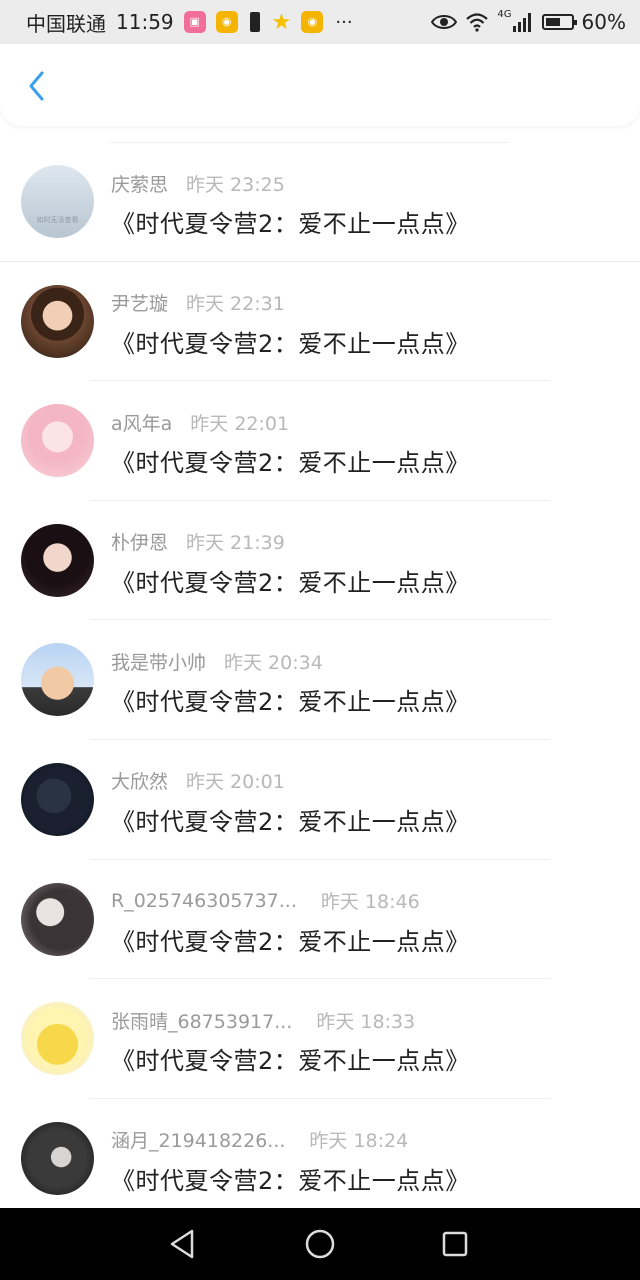 This screenshot has height=1280, width=640. I want to click on comment-row: 朴伊恩 昨天 21:39 《时代夏令营2：爱不止一点点》, so click(320, 561).